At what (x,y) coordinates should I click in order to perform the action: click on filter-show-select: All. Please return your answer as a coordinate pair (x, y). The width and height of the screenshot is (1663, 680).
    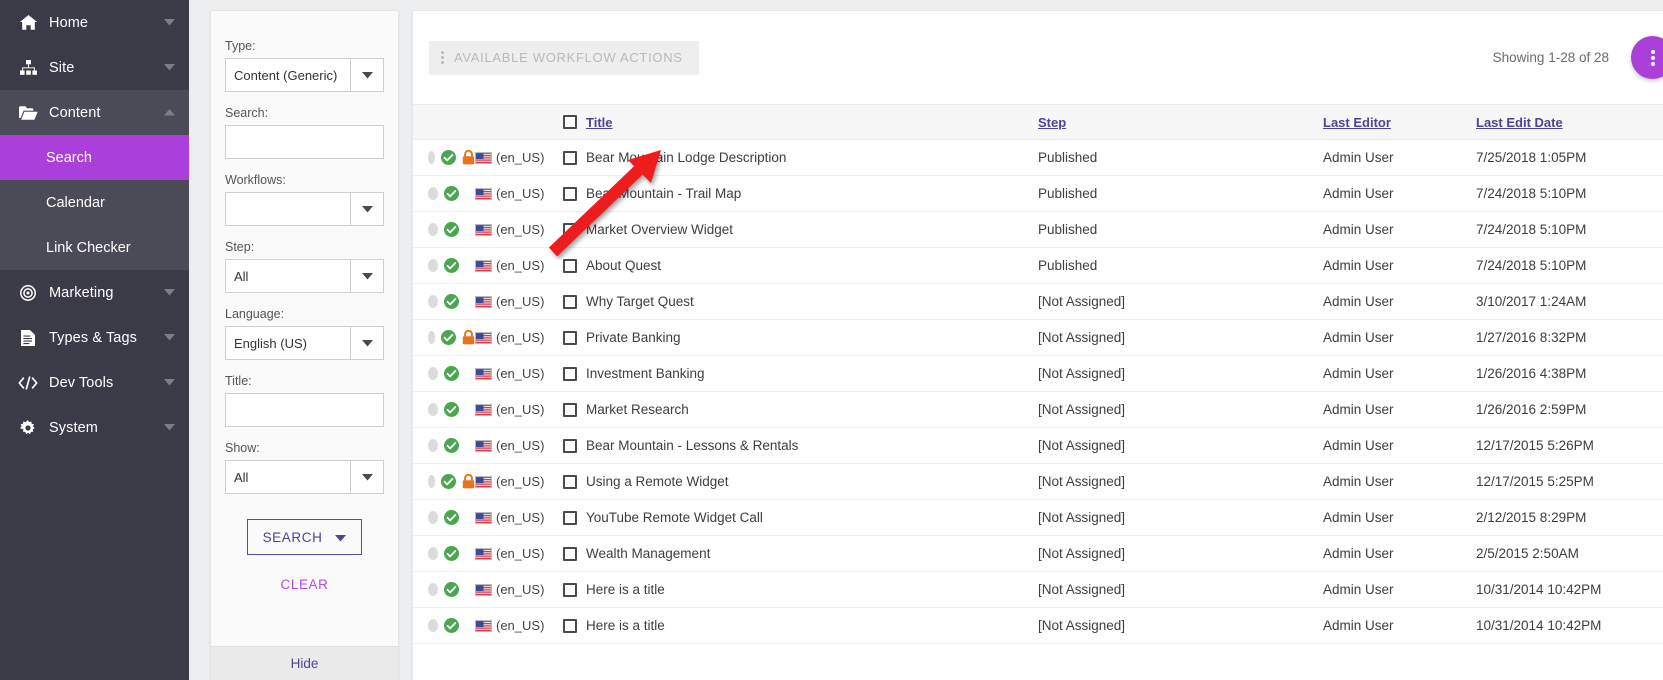
    Looking at the image, I should click on (304, 477).